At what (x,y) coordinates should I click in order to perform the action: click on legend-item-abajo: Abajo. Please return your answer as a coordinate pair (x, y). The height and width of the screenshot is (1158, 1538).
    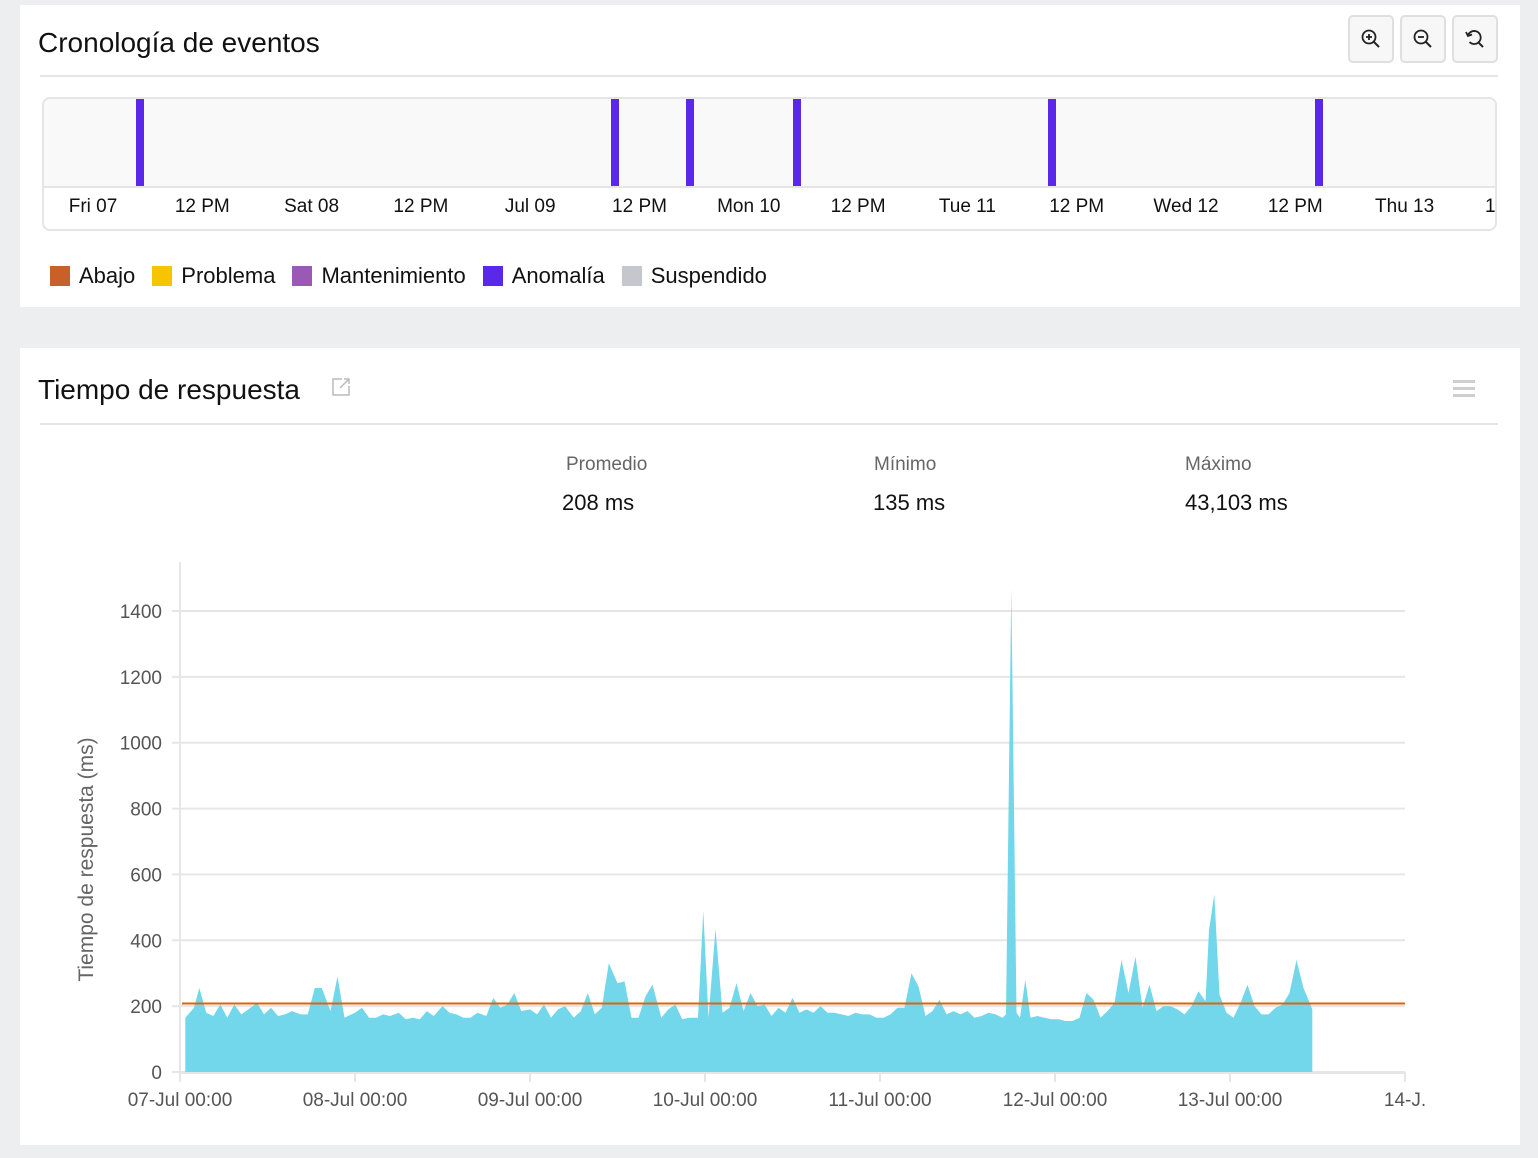
    Looking at the image, I should click on (92, 276).